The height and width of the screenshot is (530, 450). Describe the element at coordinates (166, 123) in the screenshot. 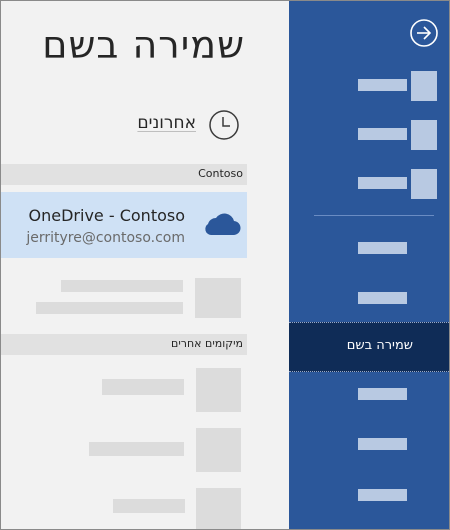

I see `recent-label: אחרונים` at that location.